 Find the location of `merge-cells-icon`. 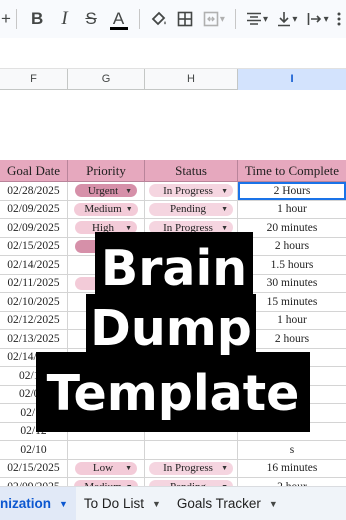

merge-cells-icon is located at coordinates (211, 19).